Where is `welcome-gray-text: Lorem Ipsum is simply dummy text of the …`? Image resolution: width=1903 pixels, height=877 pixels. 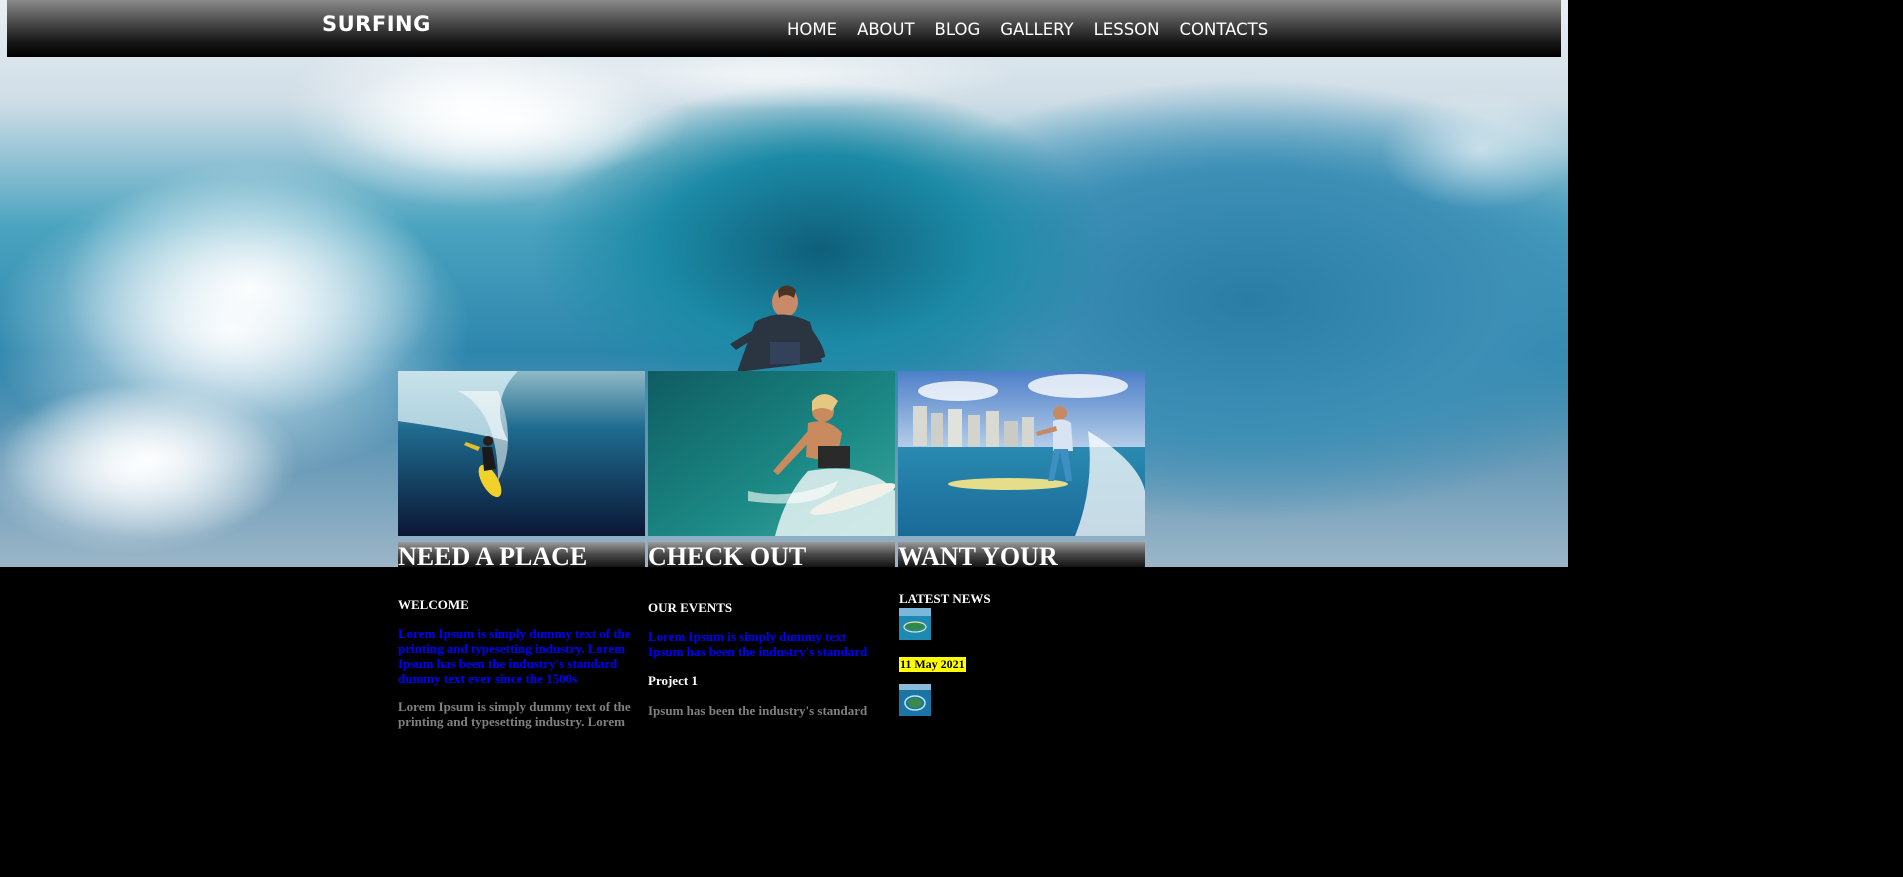 welcome-gray-text: Lorem Ipsum is simply dummy text of the … is located at coordinates (514, 714).